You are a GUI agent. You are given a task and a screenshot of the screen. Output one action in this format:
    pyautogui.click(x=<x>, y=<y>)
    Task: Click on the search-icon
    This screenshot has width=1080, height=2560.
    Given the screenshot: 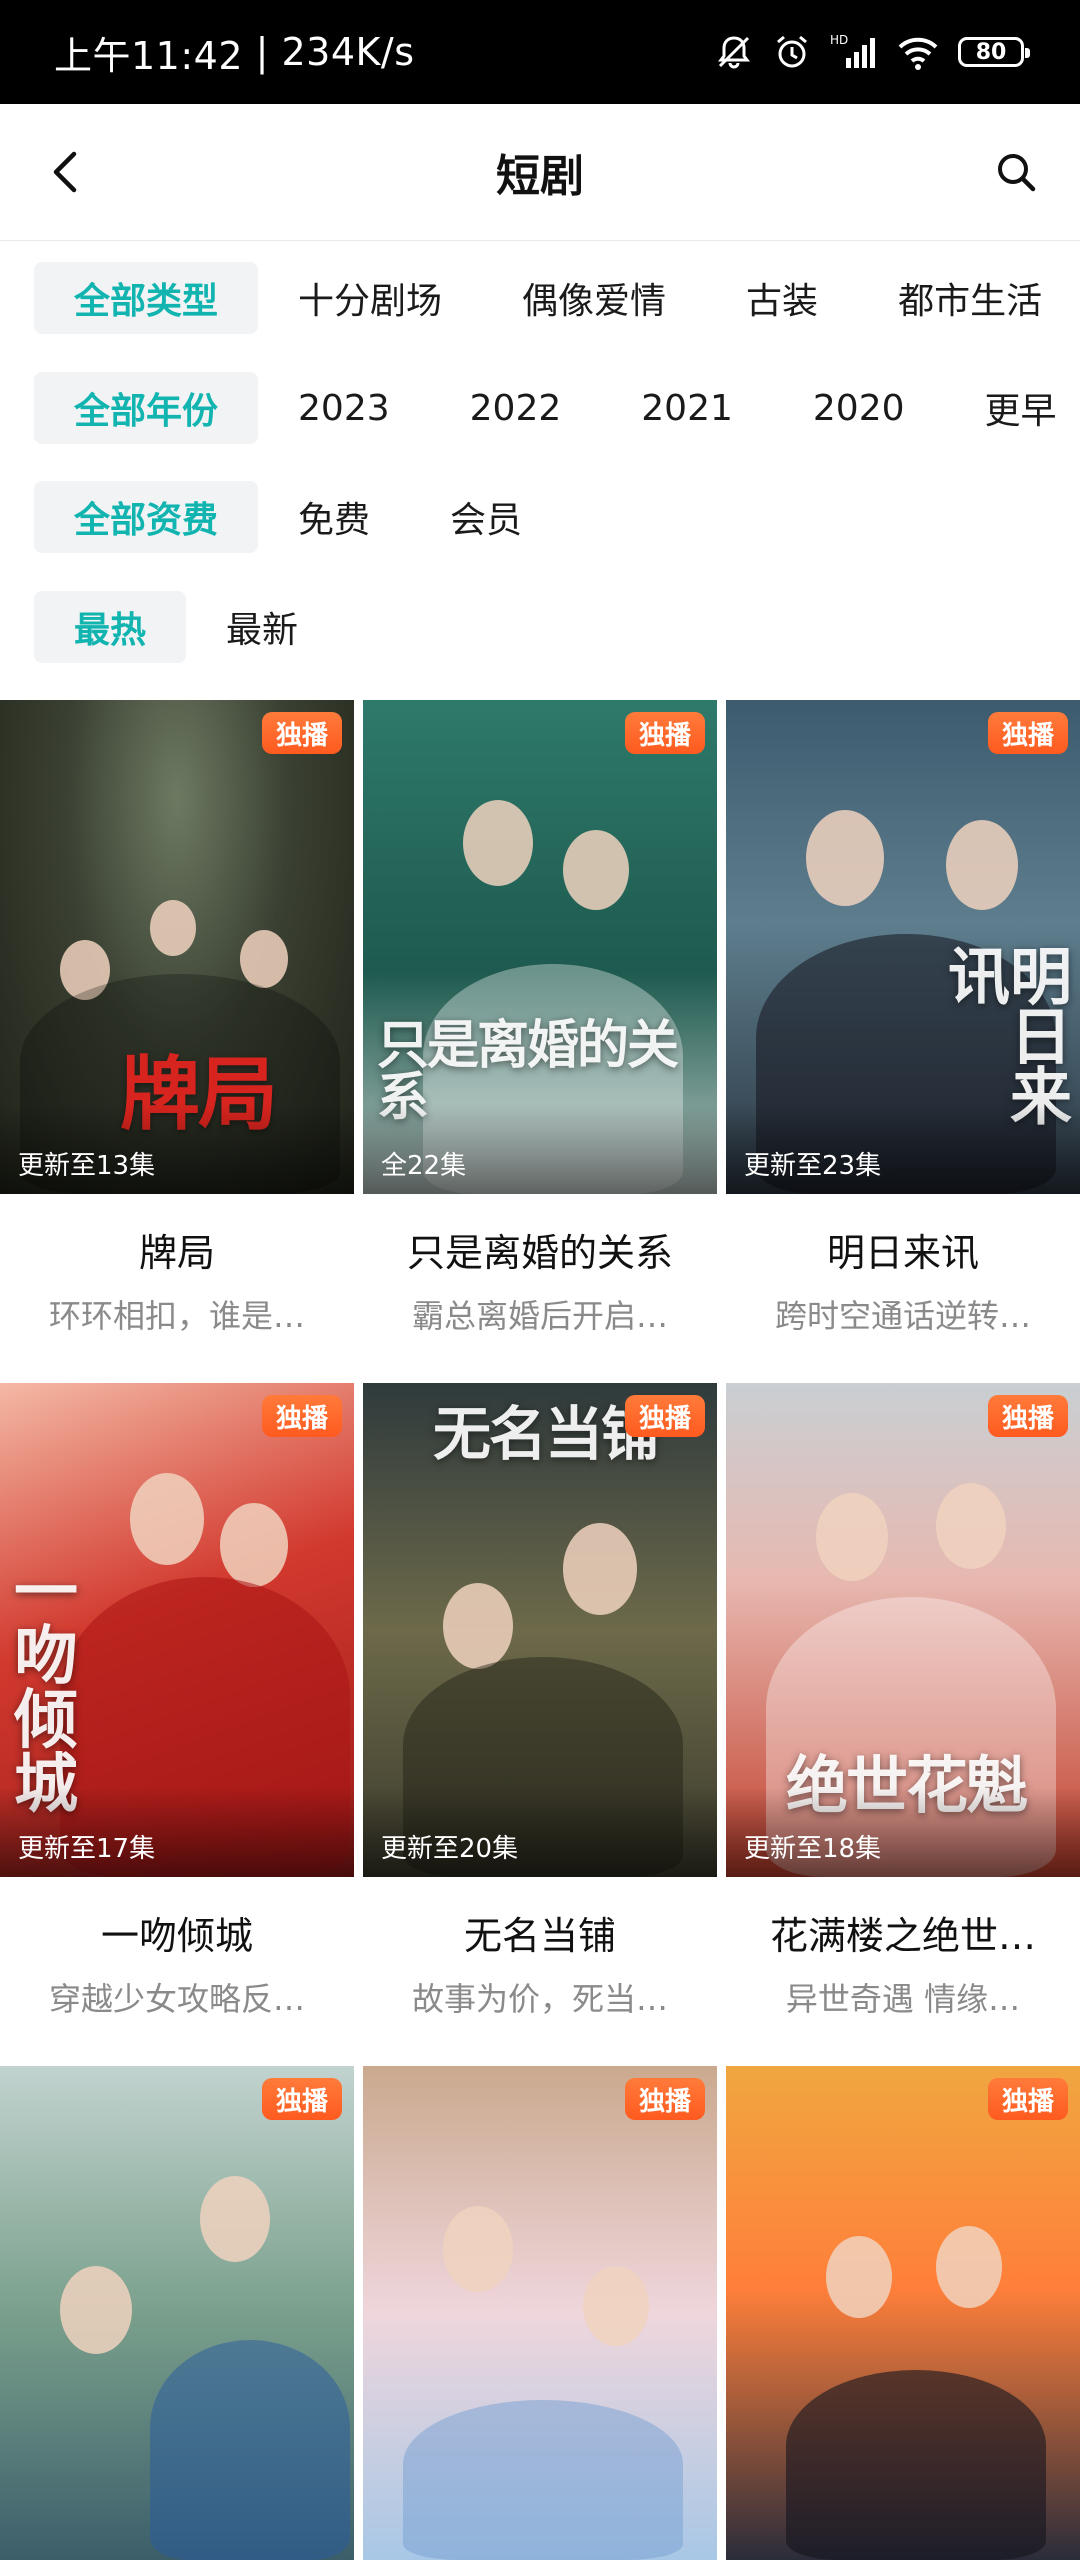 What is the action you would take?
    pyautogui.click(x=1017, y=173)
    